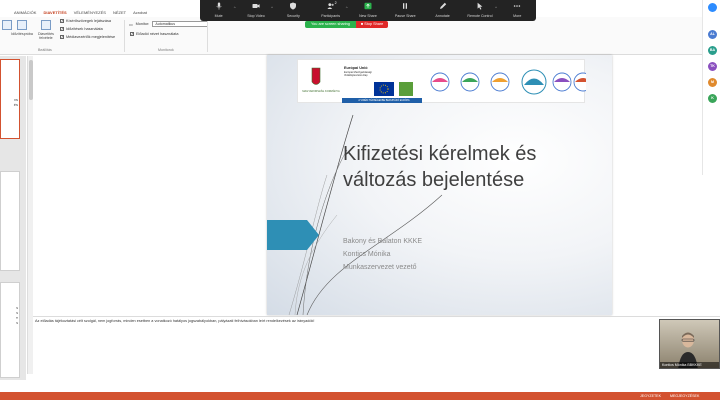 This screenshot has height=400, width=720. What do you see at coordinates (452, 85) in the screenshot?
I see `logo-strip-graphics` at bounding box center [452, 85].